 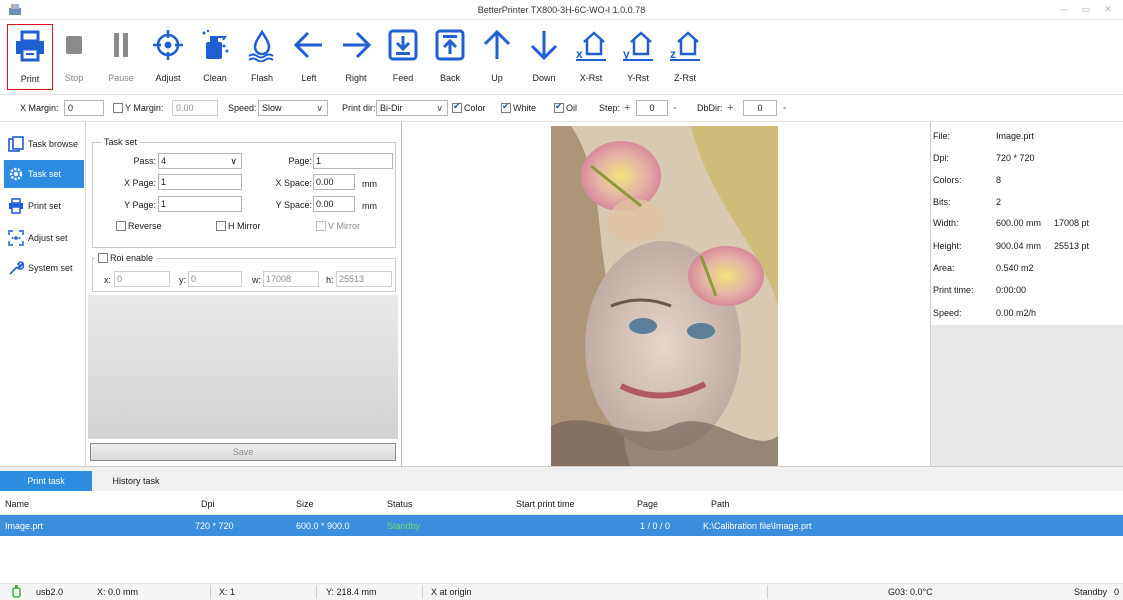 I want to click on back-button: Back, so click(x=450, y=57).